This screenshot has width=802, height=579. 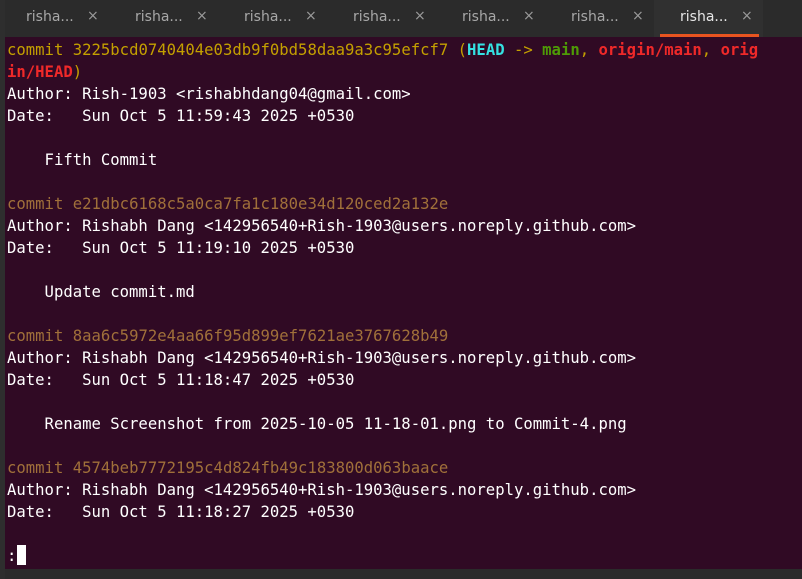 I want to click on terminal-tab-7-active: risha... ×, so click(x=708, y=18).